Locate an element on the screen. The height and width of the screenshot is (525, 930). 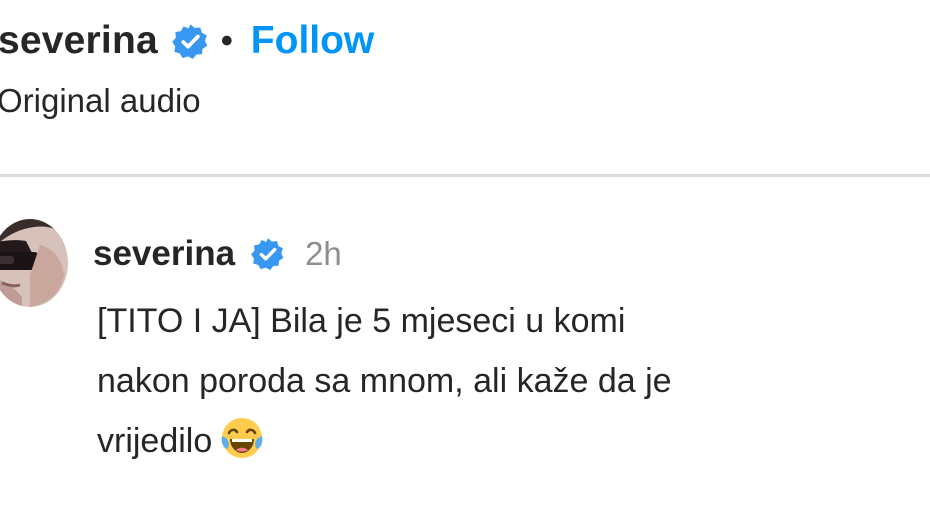
comment-header: severina 2h is located at coordinates (217, 254).